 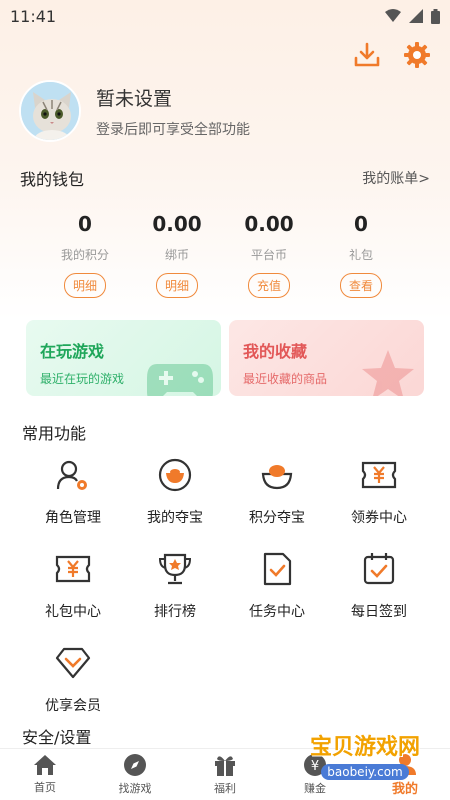 What do you see at coordinates (73, 518) in the screenshot?
I see `function-label: 角色管理` at bounding box center [73, 518].